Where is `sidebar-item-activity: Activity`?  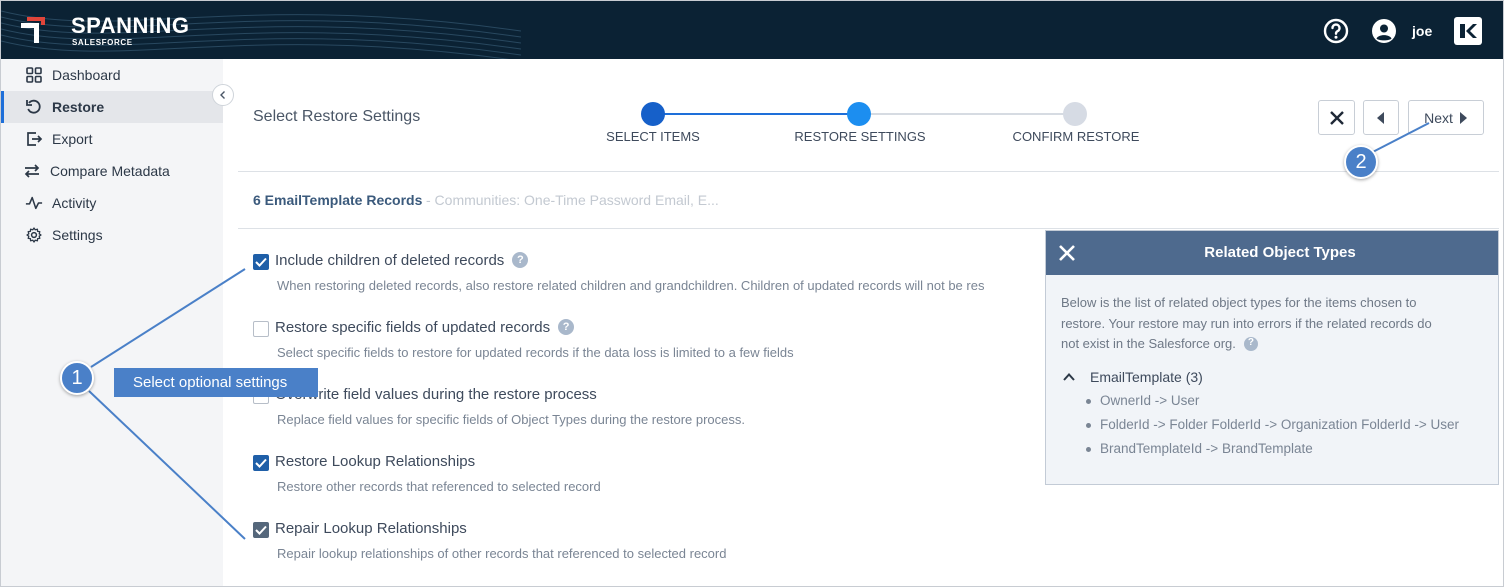
sidebar-item-activity: Activity is located at coordinates (112, 203).